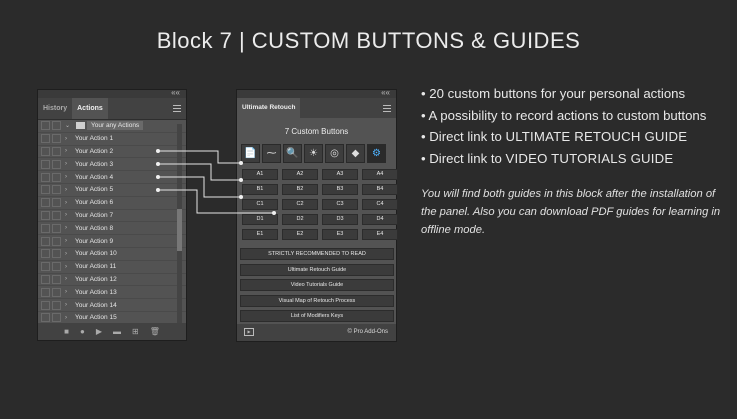 The width and height of the screenshot is (737, 419). What do you see at coordinates (260, 234) in the screenshot?
I see `custom-button: E1` at bounding box center [260, 234].